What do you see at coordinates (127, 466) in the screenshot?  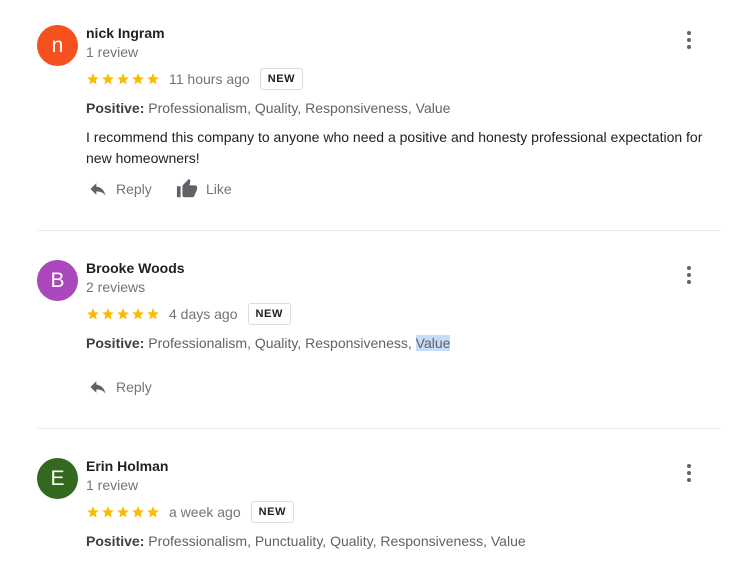 I see `reviewer-name: Erin Holman` at bounding box center [127, 466].